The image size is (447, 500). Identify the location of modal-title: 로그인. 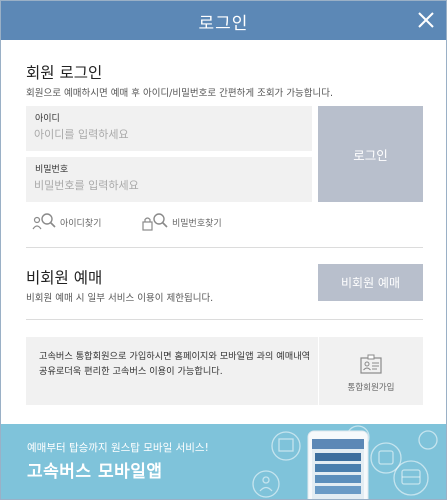
(223, 24).